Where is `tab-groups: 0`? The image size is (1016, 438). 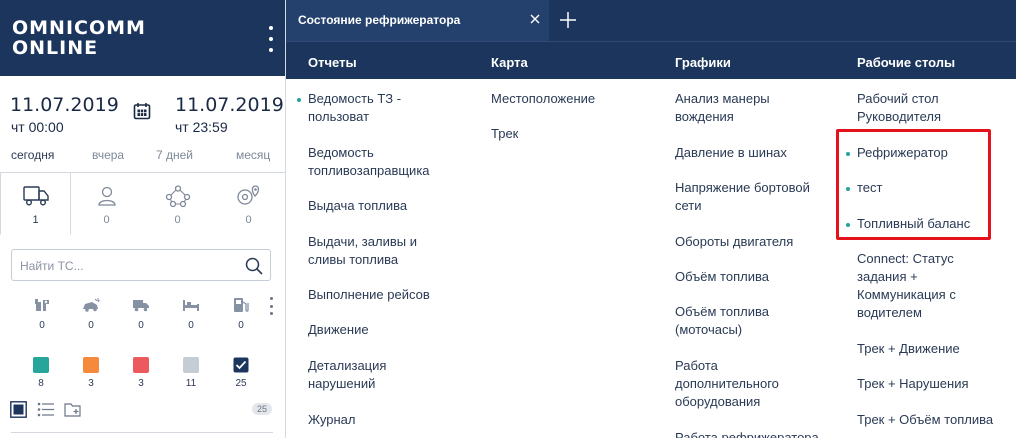 tab-groups: 0 is located at coordinates (177, 204).